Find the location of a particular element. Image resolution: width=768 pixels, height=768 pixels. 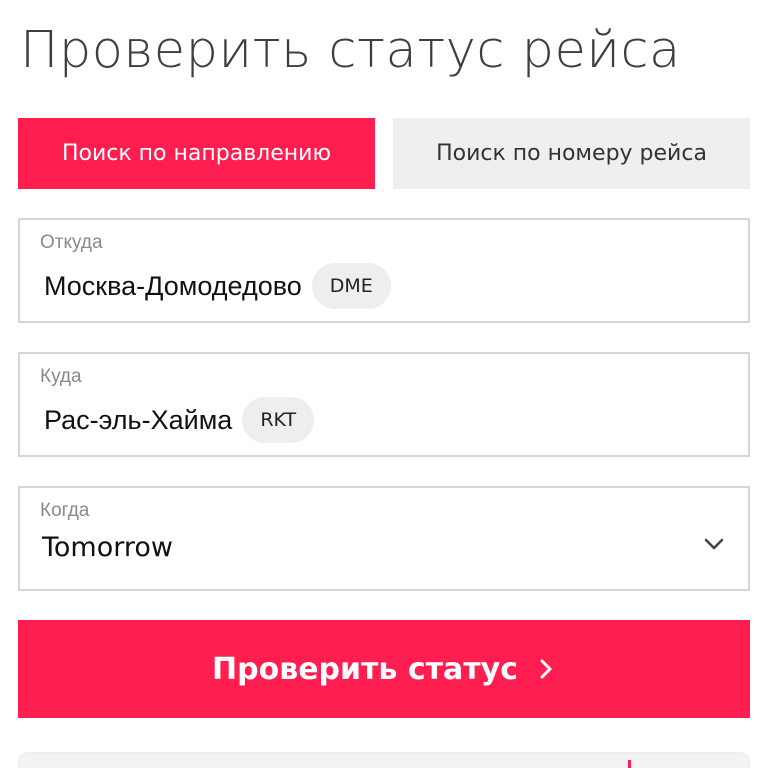

to-field-row: Рас-эль-Хайма RKT is located at coordinates (179, 420).